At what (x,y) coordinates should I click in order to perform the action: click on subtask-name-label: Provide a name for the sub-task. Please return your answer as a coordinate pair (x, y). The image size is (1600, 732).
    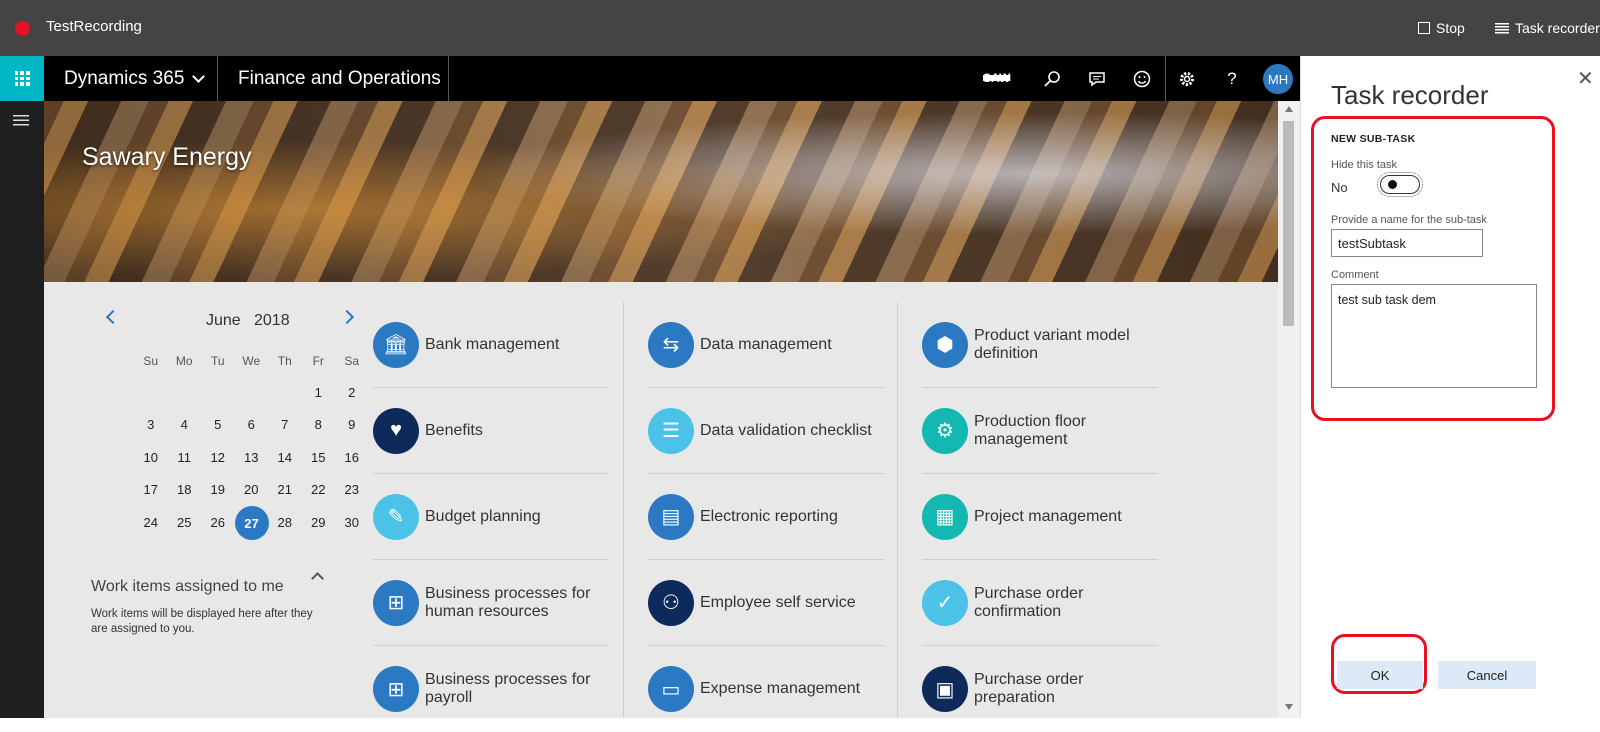
    Looking at the image, I should click on (1409, 220).